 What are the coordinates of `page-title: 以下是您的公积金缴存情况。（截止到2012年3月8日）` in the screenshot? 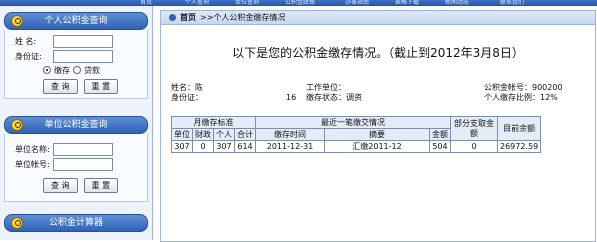 It's located at (378, 53).